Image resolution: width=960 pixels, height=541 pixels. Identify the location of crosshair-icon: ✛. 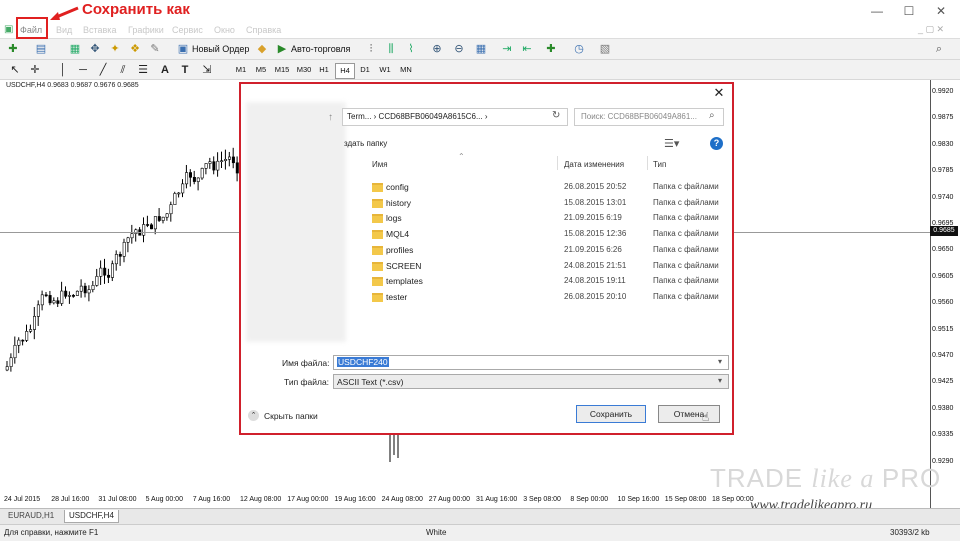
(35, 70).